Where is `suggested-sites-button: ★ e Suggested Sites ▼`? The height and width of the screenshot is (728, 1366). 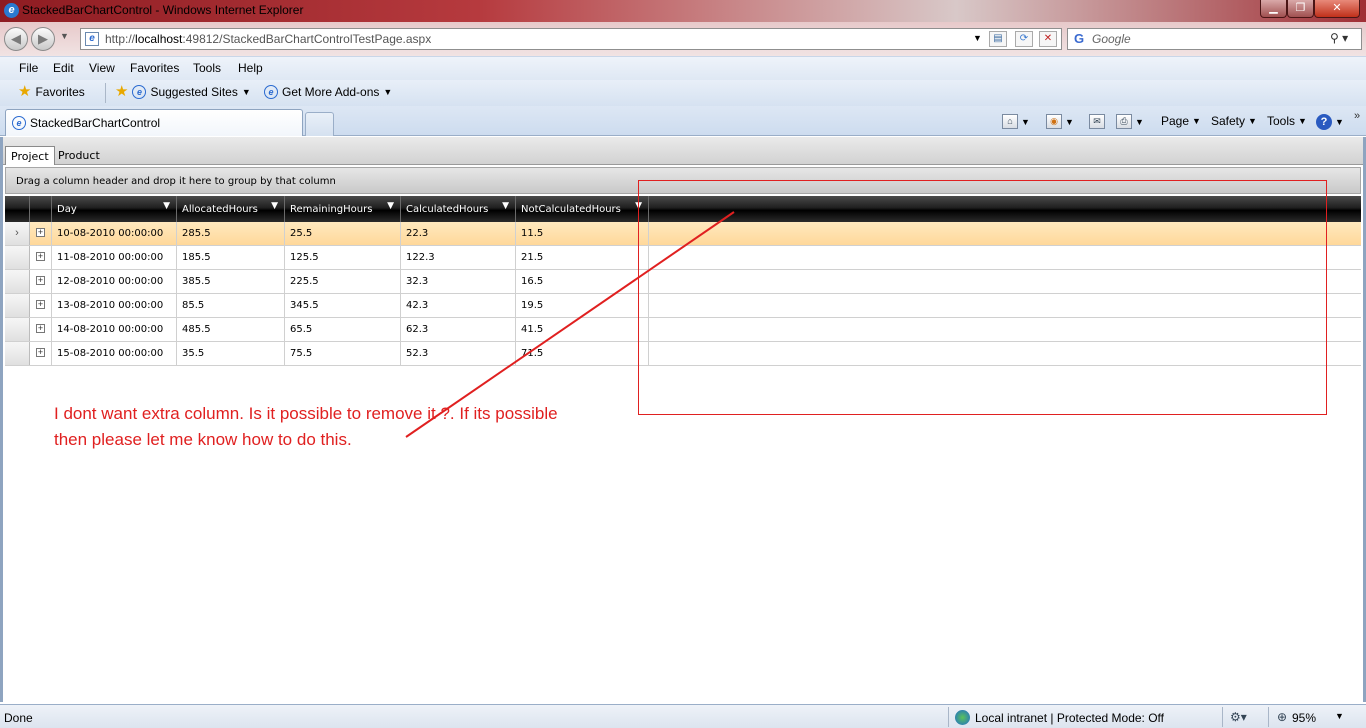 suggested-sites-button: ★ e Suggested Sites ▼ is located at coordinates (183, 91).